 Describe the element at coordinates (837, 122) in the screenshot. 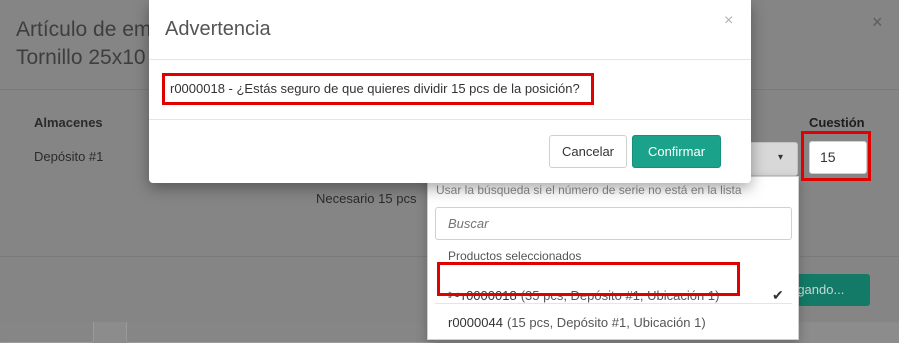

I see `quantity-label: Cuestión` at that location.